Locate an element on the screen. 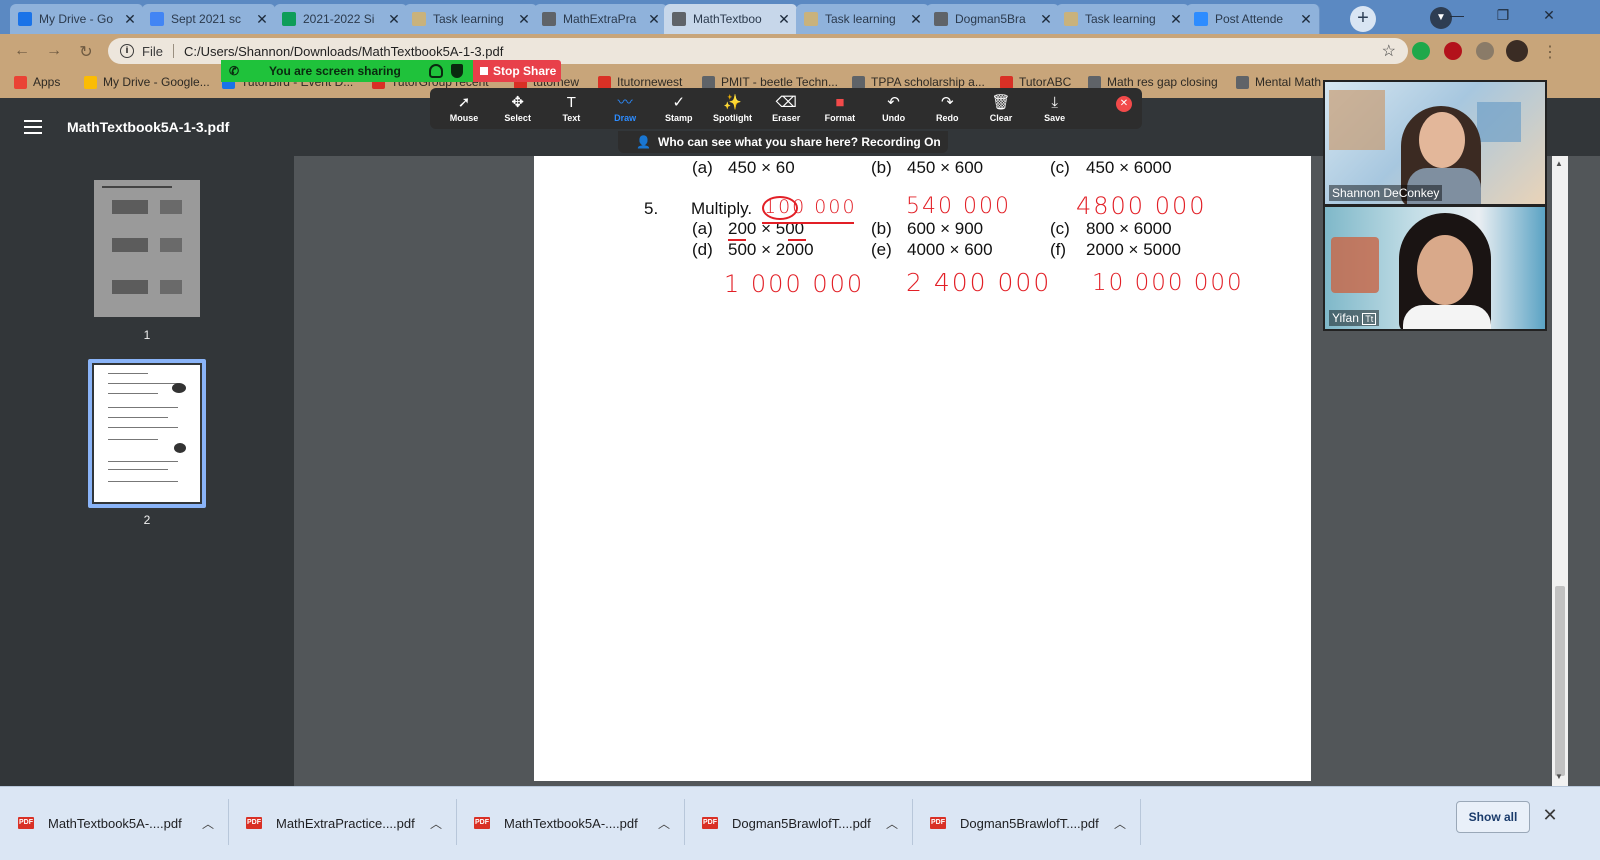 This screenshot has width=1600, height=860. annotation-tool-save: ⤓ Save is located at coordinates (1055, 108).